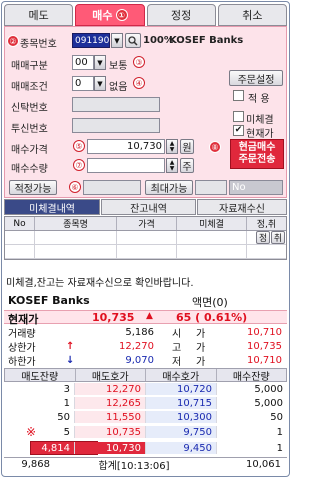 Image resolution: width=320 pixels, height=478 pixels. Describe the element at coordinates (201, 348) in the screenshot. I see `high-label-2: 가` at that location.